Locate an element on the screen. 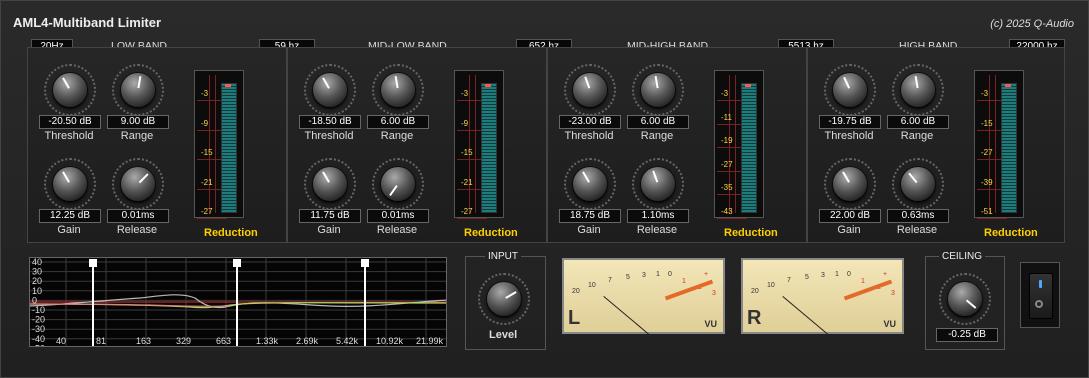 The image size is (1089, 378). band-low-gain-knob is located at coordinates (70, 184).